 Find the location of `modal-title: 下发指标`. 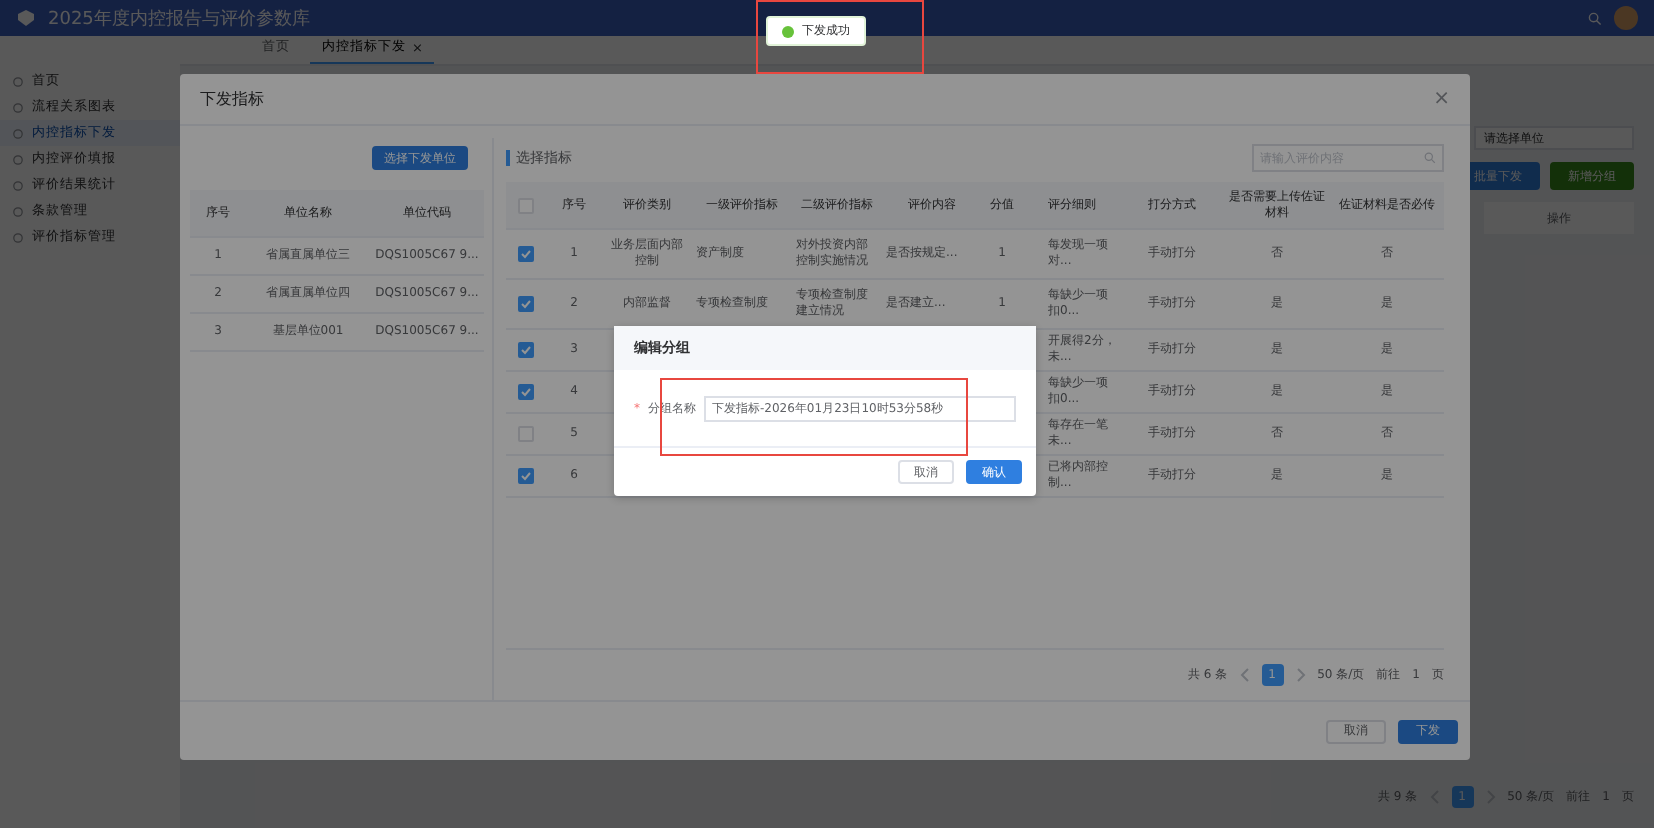

modal-title: 下发指标 is located at coordinates (232, 99).